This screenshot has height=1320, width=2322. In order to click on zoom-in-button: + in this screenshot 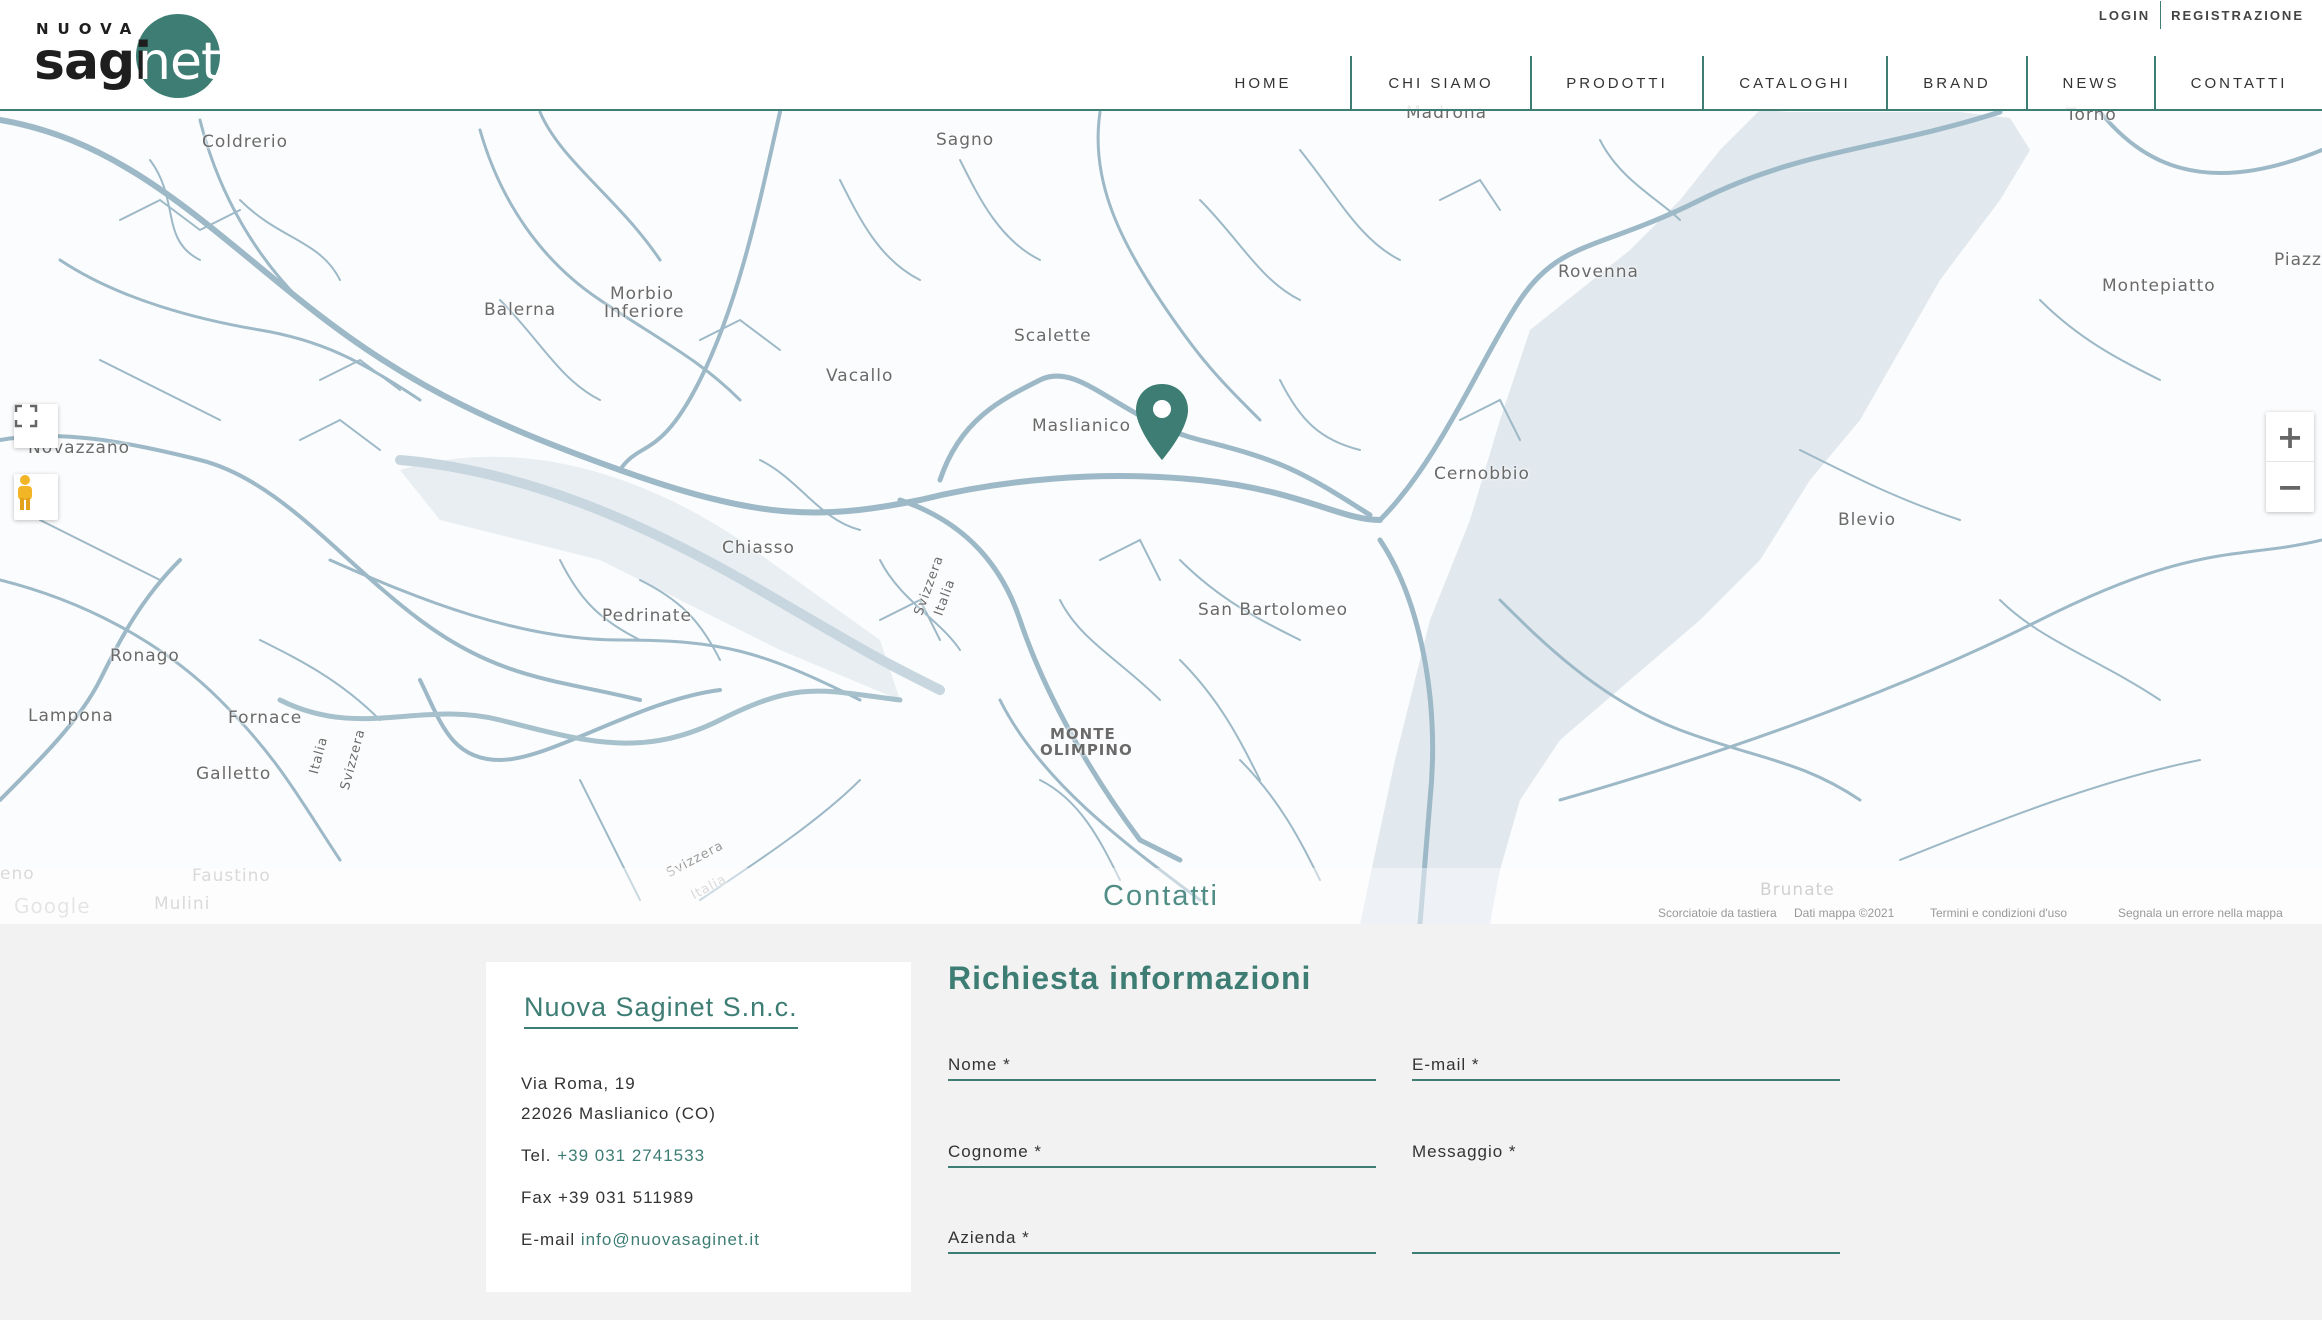, I will do `click(2290, 437)`.